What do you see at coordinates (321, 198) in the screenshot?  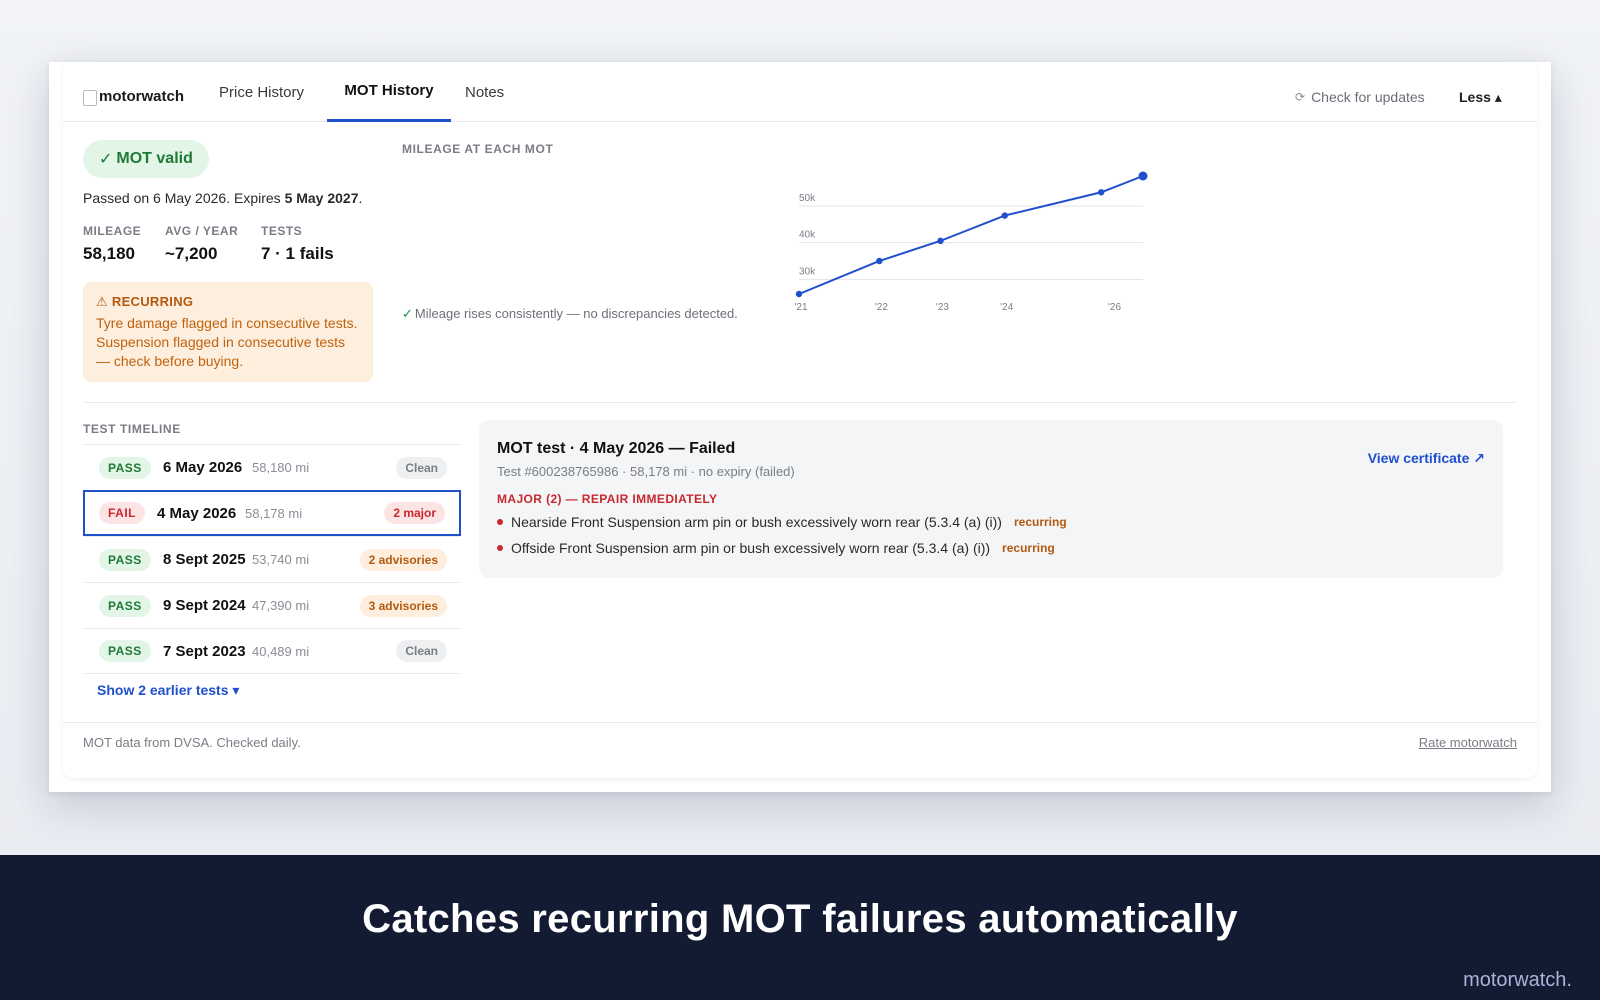 I see `expiry-date: 5 May 2027` at bounding box center [321, 198].